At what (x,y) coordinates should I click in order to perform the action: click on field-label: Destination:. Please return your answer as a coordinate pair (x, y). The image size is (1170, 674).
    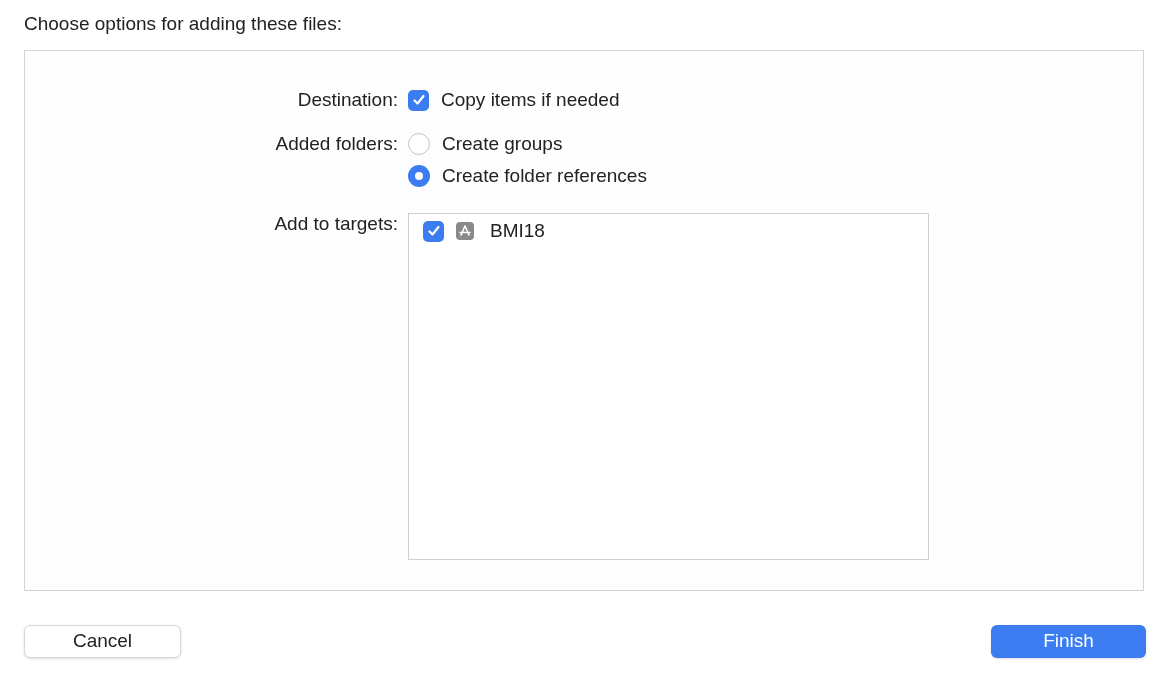
    Looking at the image, I should click on (347, 100).